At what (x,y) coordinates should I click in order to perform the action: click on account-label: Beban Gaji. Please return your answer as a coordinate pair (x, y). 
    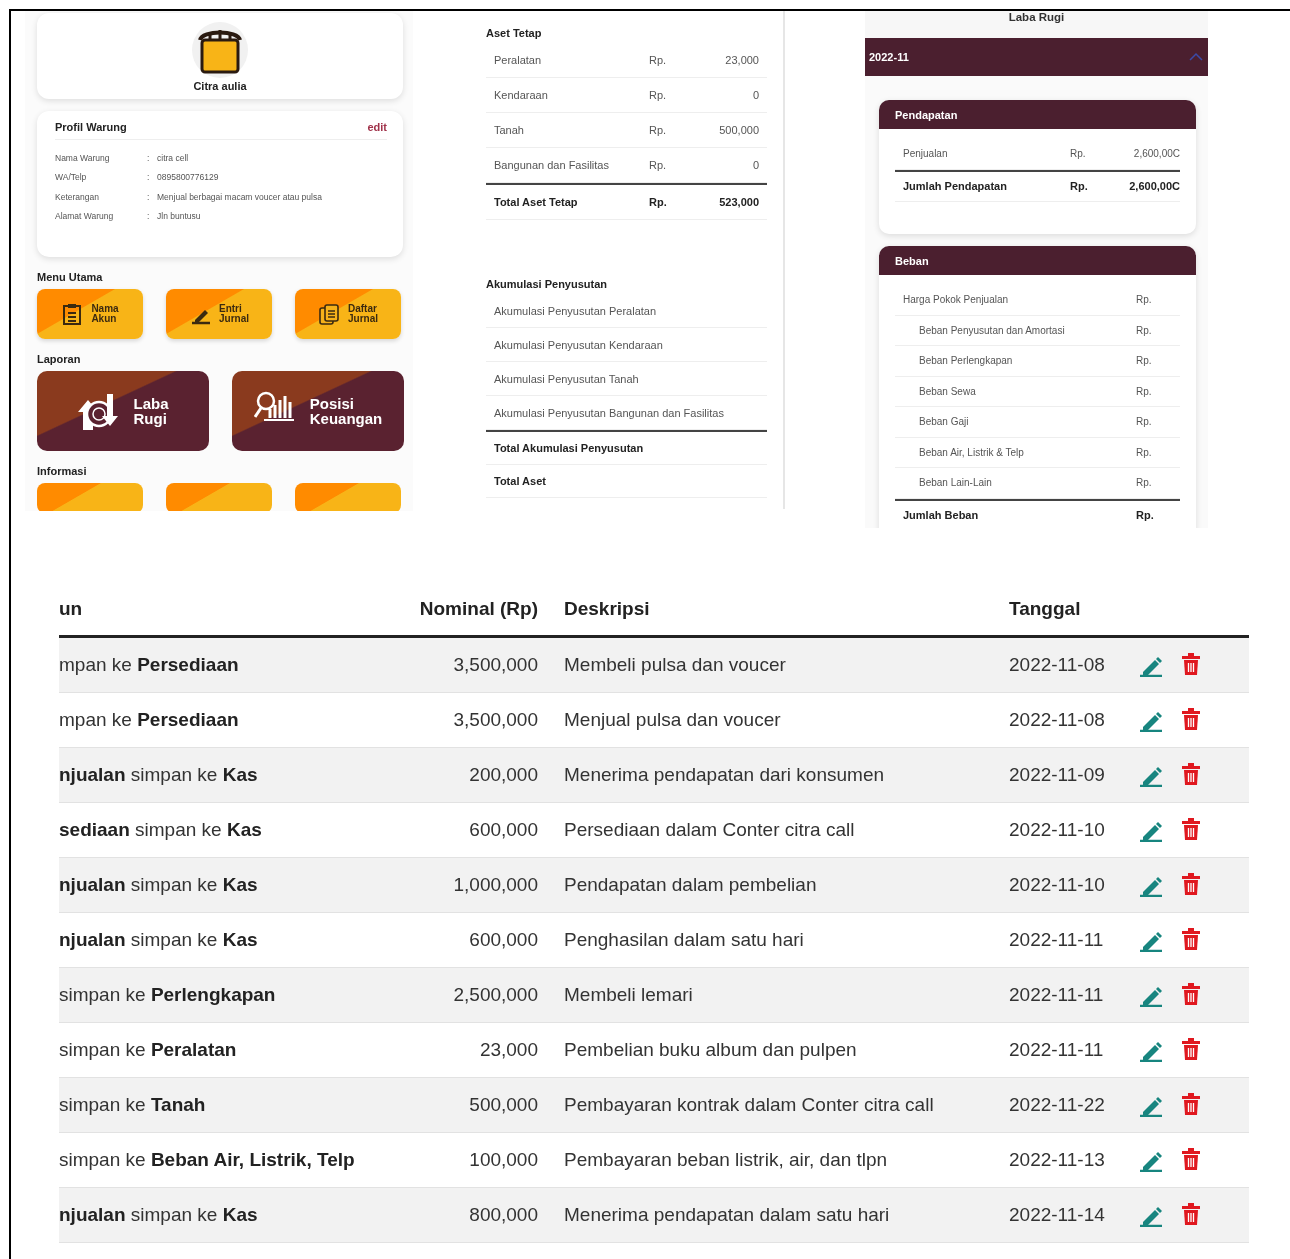
    Looking at the image, I should click on (944, 422).